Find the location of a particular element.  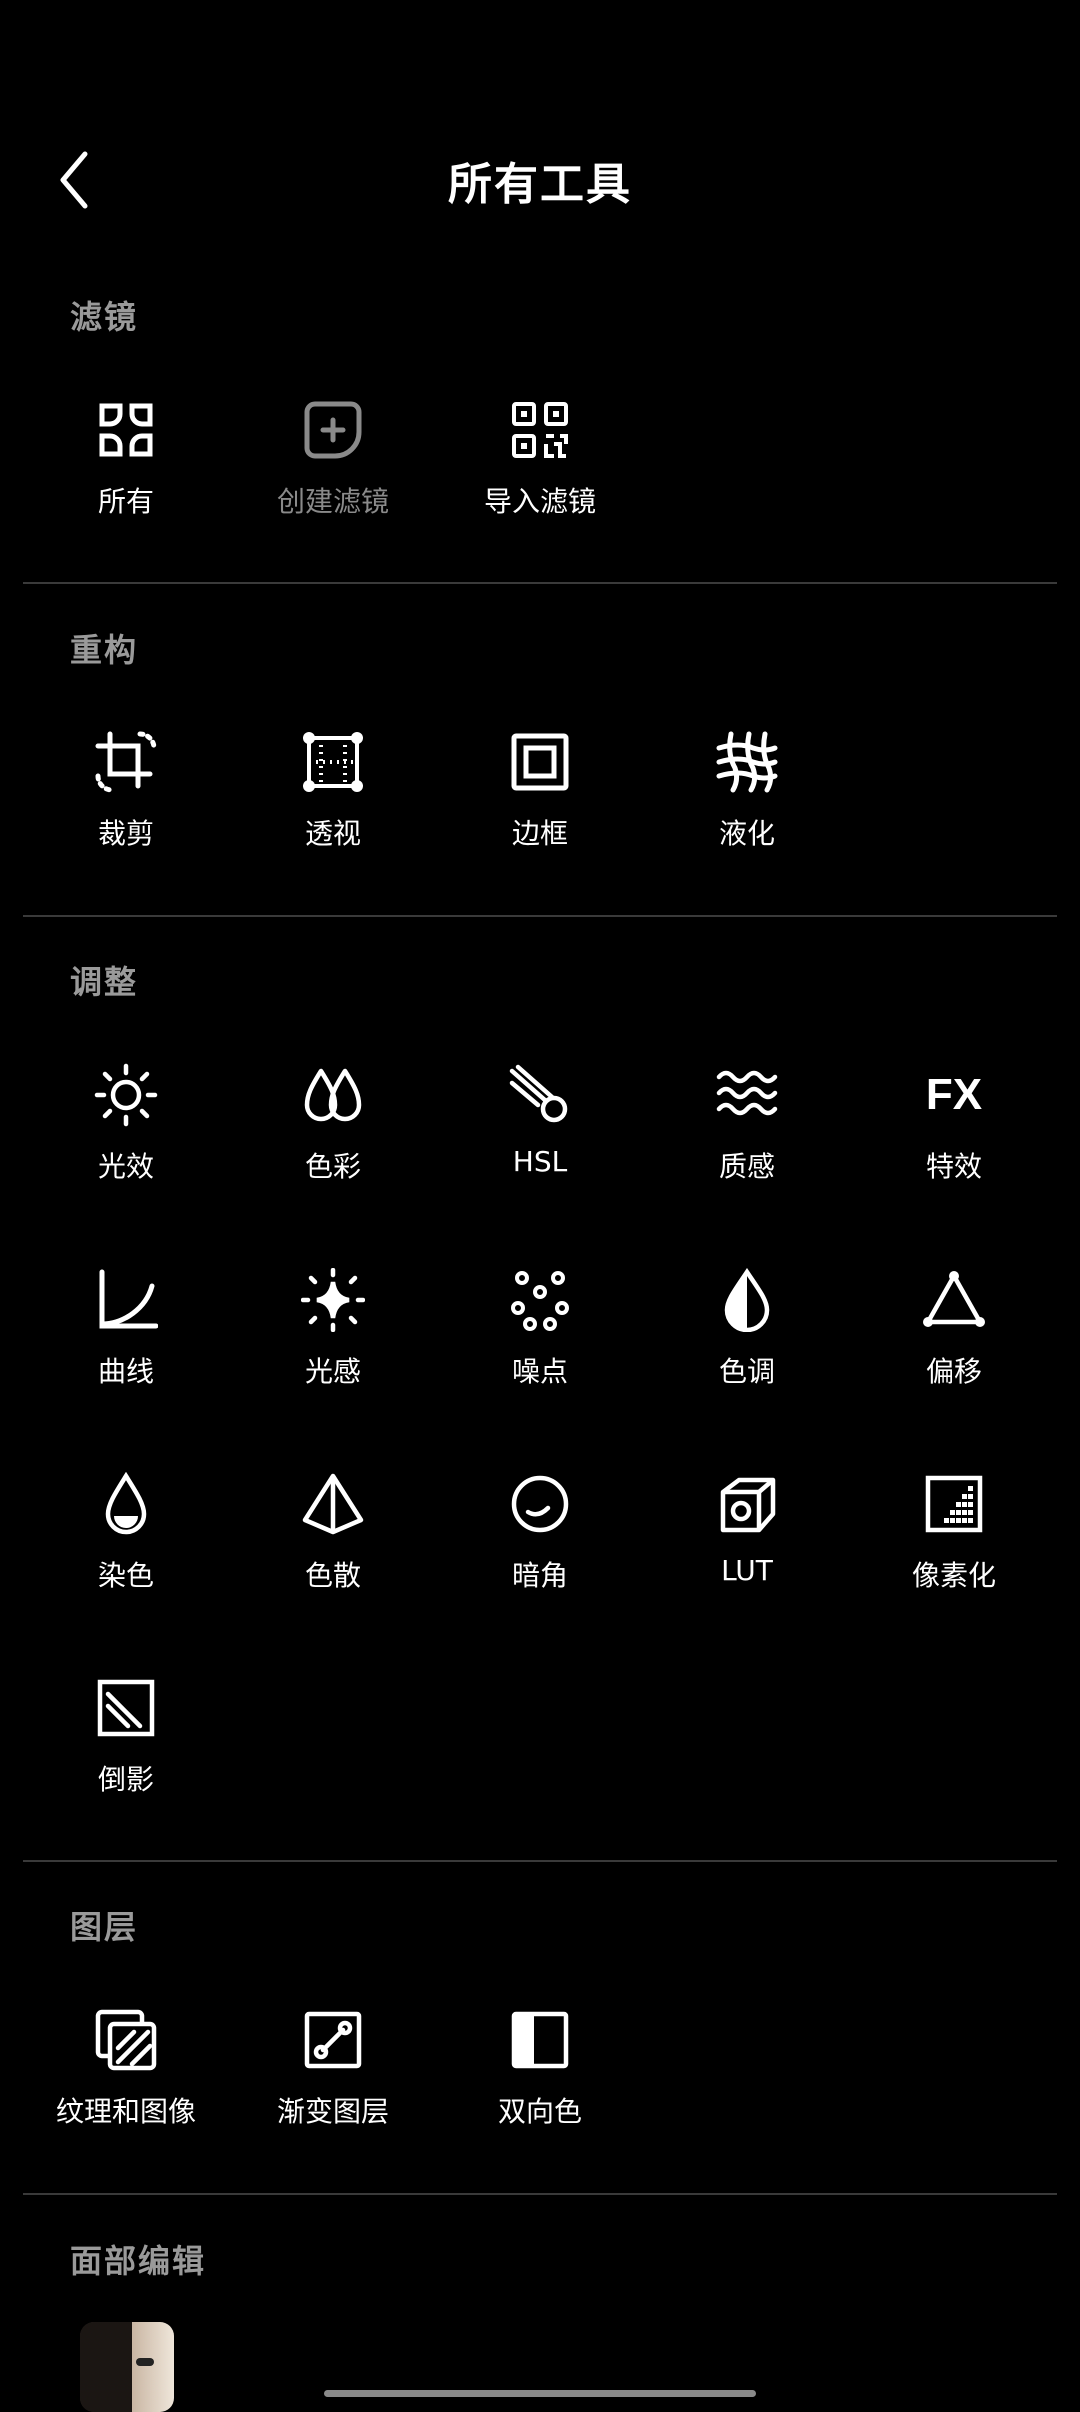

tool-dispersion: 色散 is located at coordinates (333, 1547).